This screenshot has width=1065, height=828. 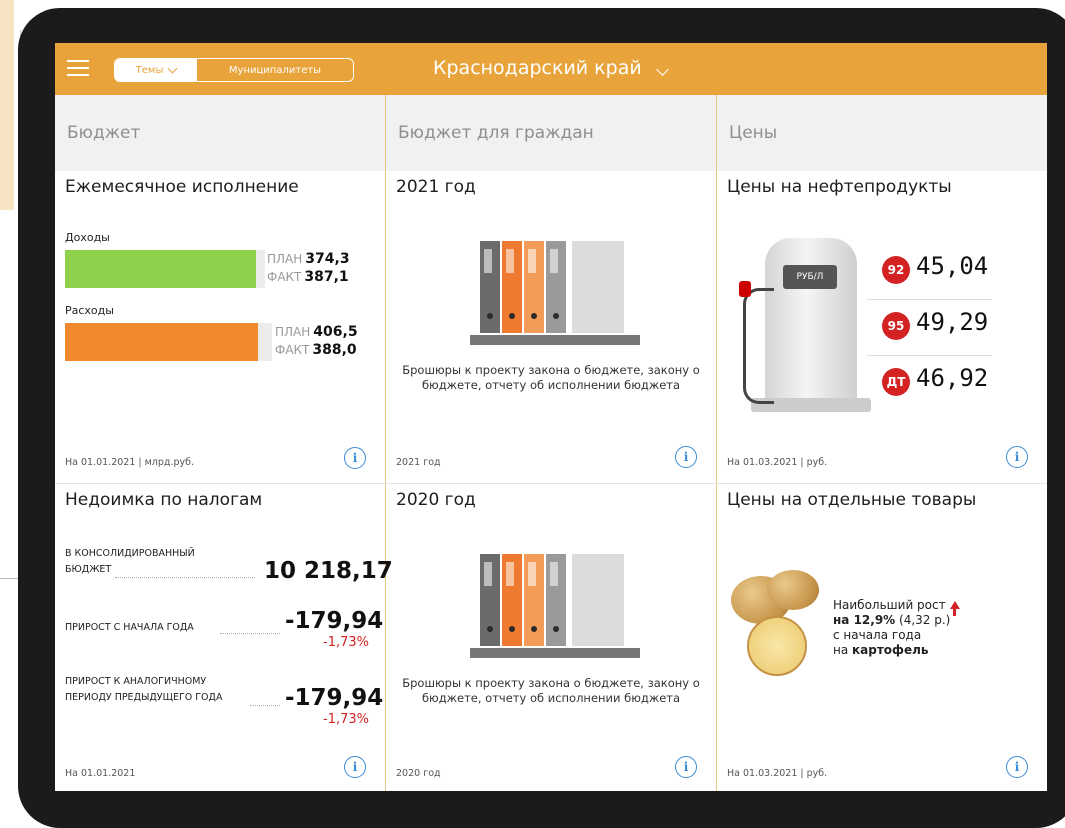 I want to click on fuel-pump-illustration, so click(x=811, y=323).